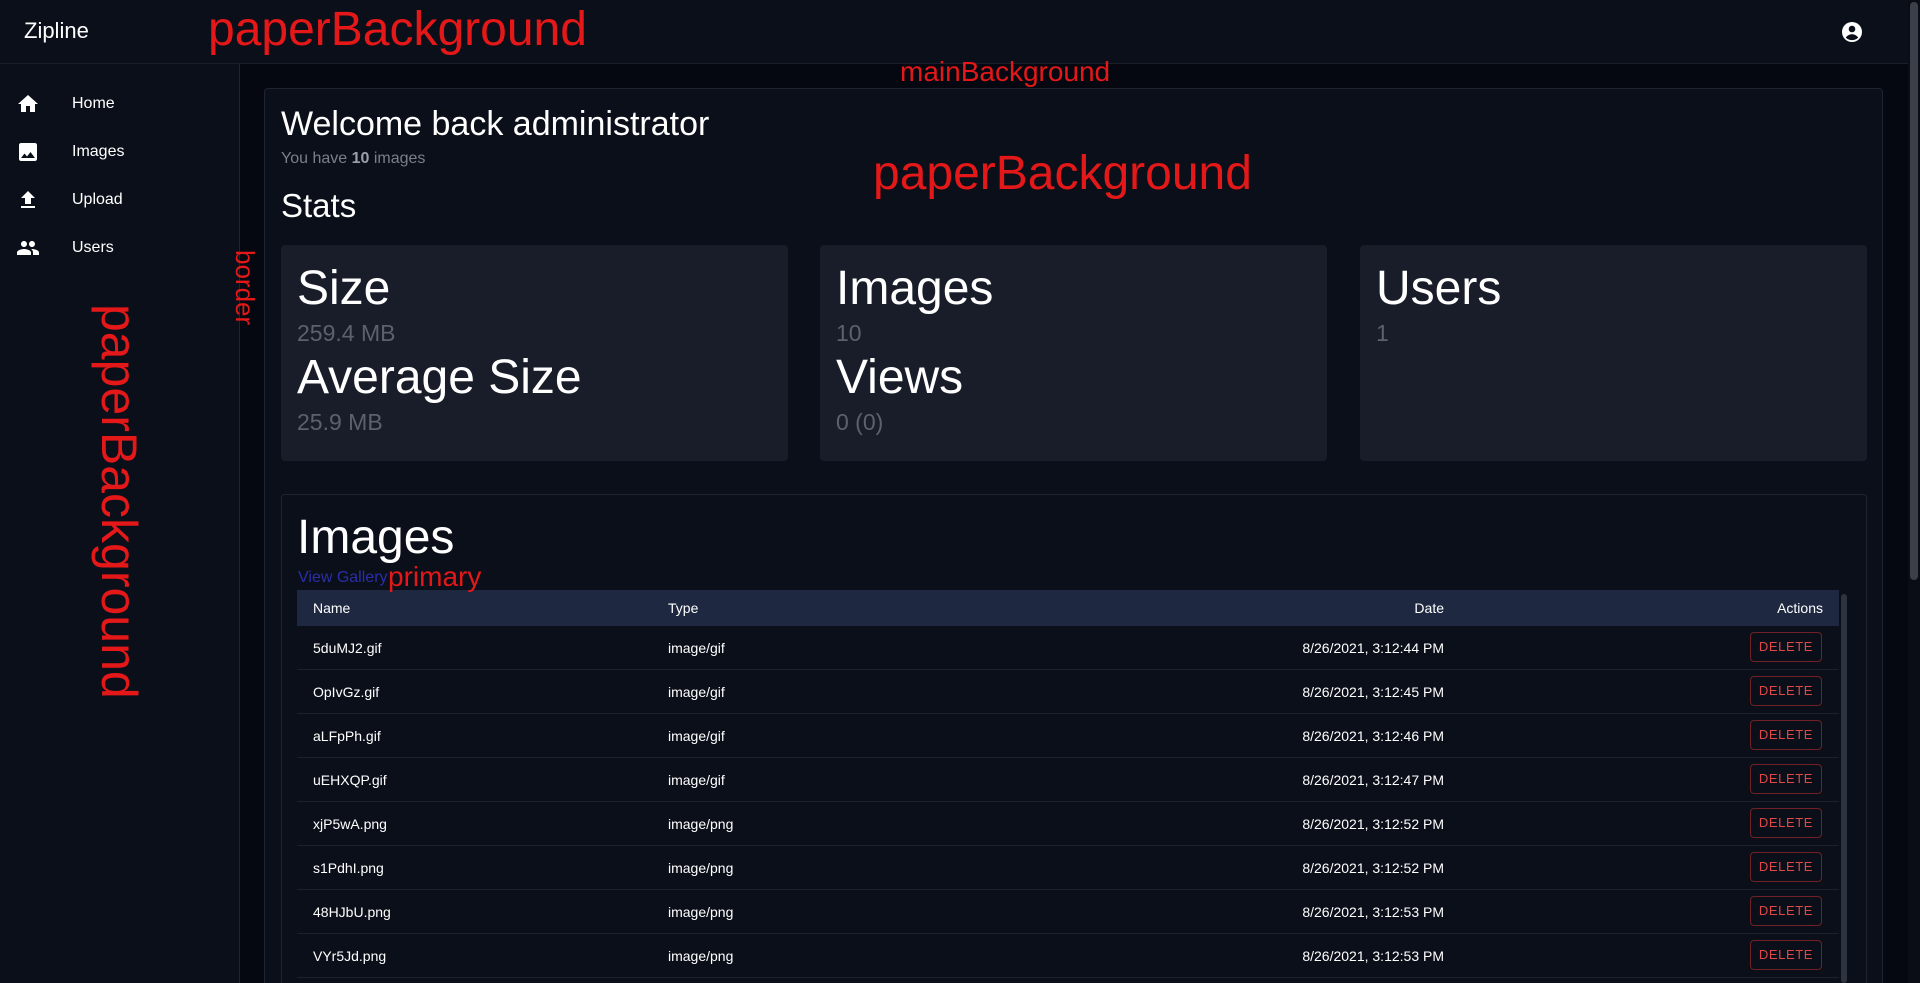  Describe the element at coordinates (1373, 736) in the screenshot. I see `cell-date: 8/26/2021, 3:12:46 PM` at that location.